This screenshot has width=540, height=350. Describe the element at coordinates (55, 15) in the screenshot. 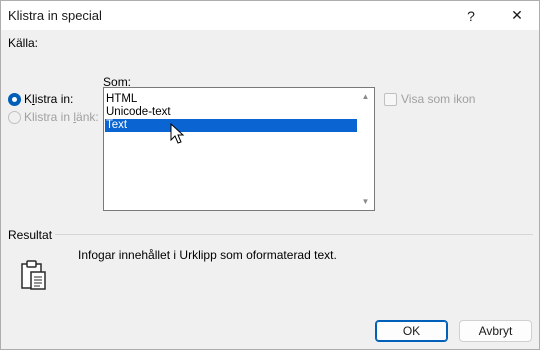

I see `dialog-title: Klistra in special` at that location.